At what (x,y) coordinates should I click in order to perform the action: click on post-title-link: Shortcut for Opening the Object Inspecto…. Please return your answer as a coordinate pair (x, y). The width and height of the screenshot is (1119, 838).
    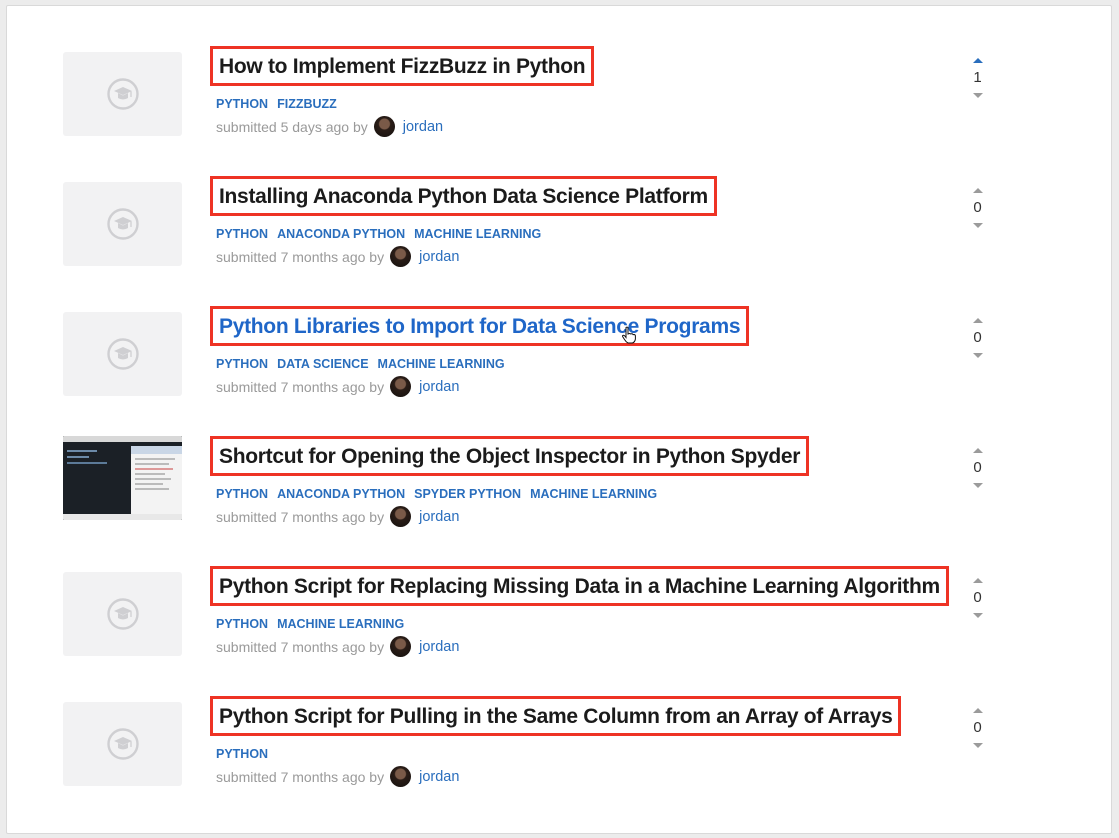
    Looking at the image, I should click on (509, 457).